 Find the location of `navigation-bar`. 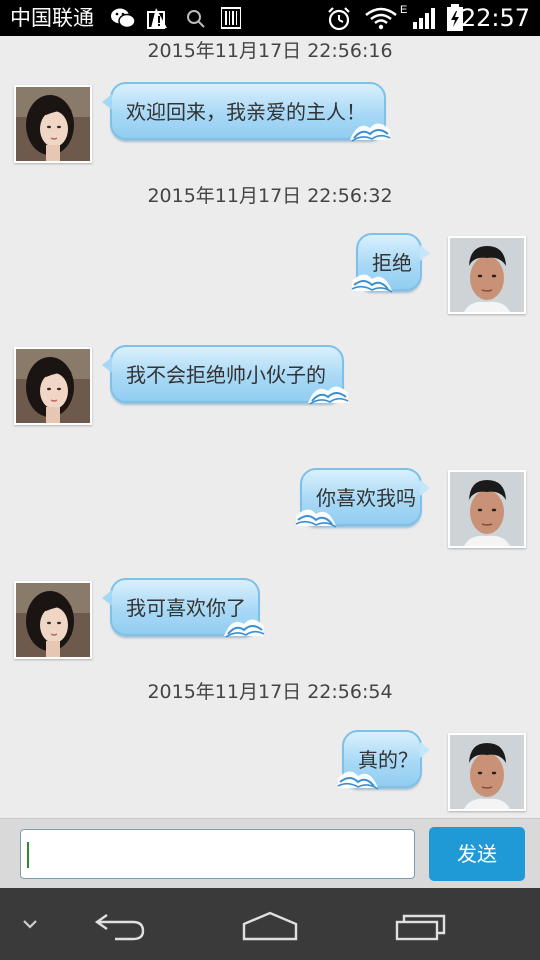

navigation-bar is located at coordinates (270, 924).